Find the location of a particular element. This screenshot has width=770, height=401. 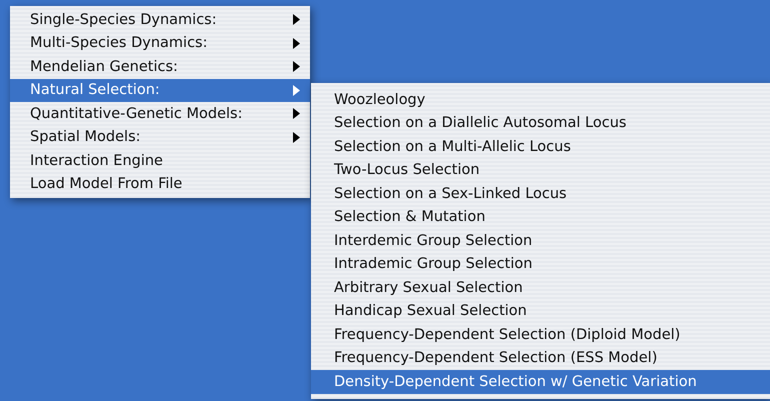

menu-item: Interdemic Group Selection is located at coordinates (540, 240).